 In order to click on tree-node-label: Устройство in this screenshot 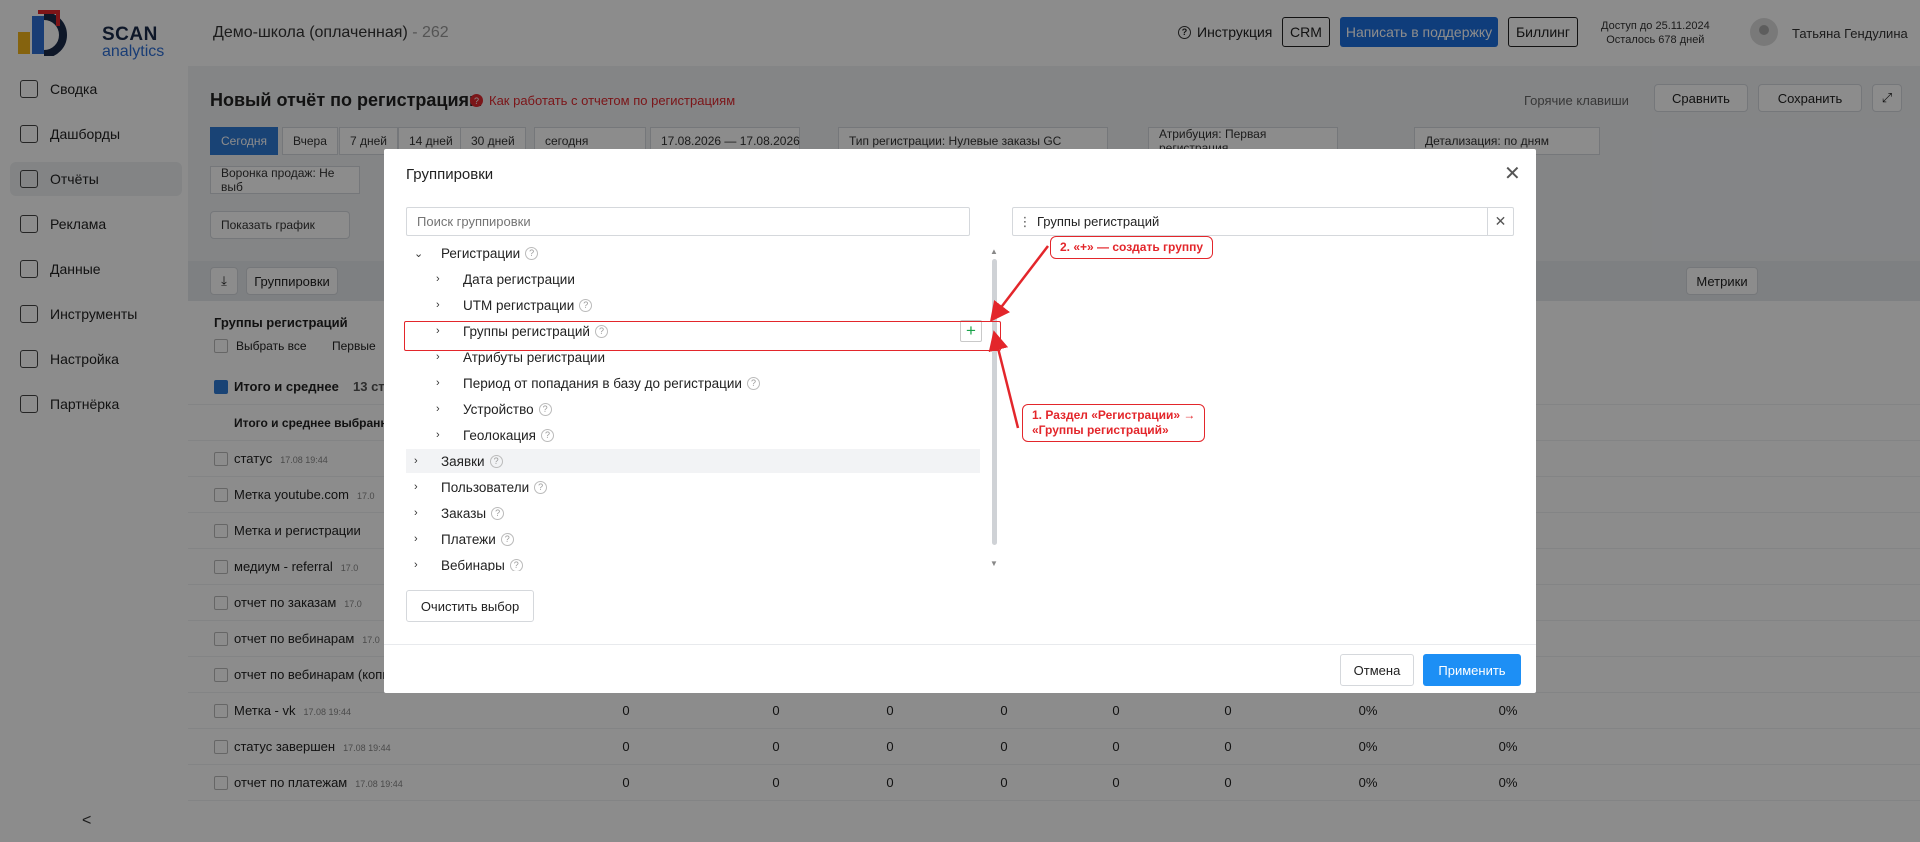, I will do `click(498, 409)`.